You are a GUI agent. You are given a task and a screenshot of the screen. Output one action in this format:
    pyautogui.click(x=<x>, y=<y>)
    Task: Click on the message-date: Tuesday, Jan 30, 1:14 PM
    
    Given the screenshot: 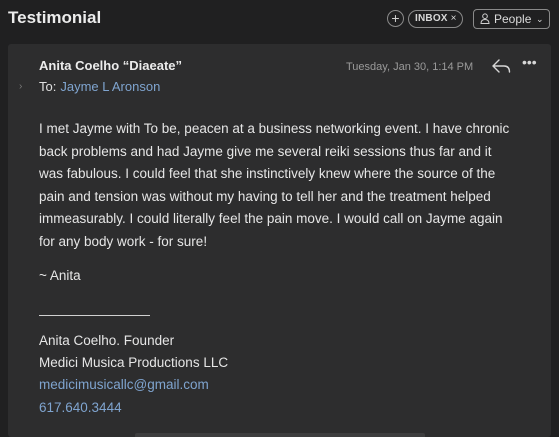 What is the action you would take?
    pyautogui.click(x=410, y=67)
    